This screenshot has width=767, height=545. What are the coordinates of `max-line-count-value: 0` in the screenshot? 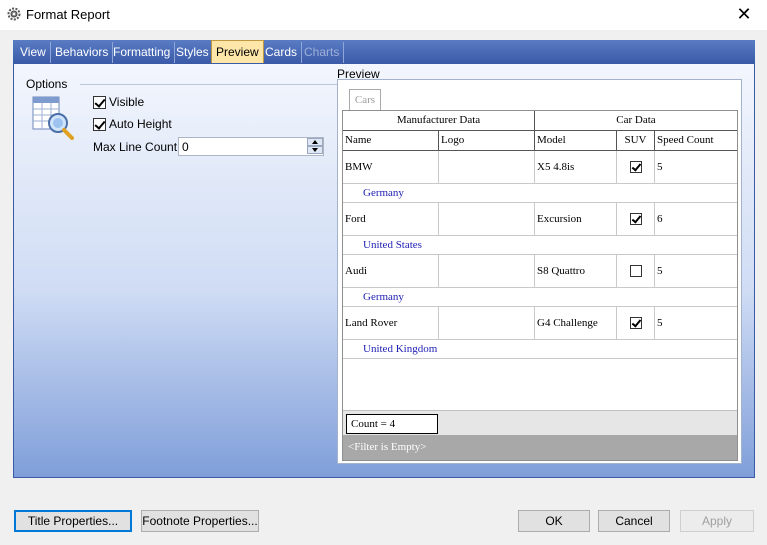 It's located at (185, 147).